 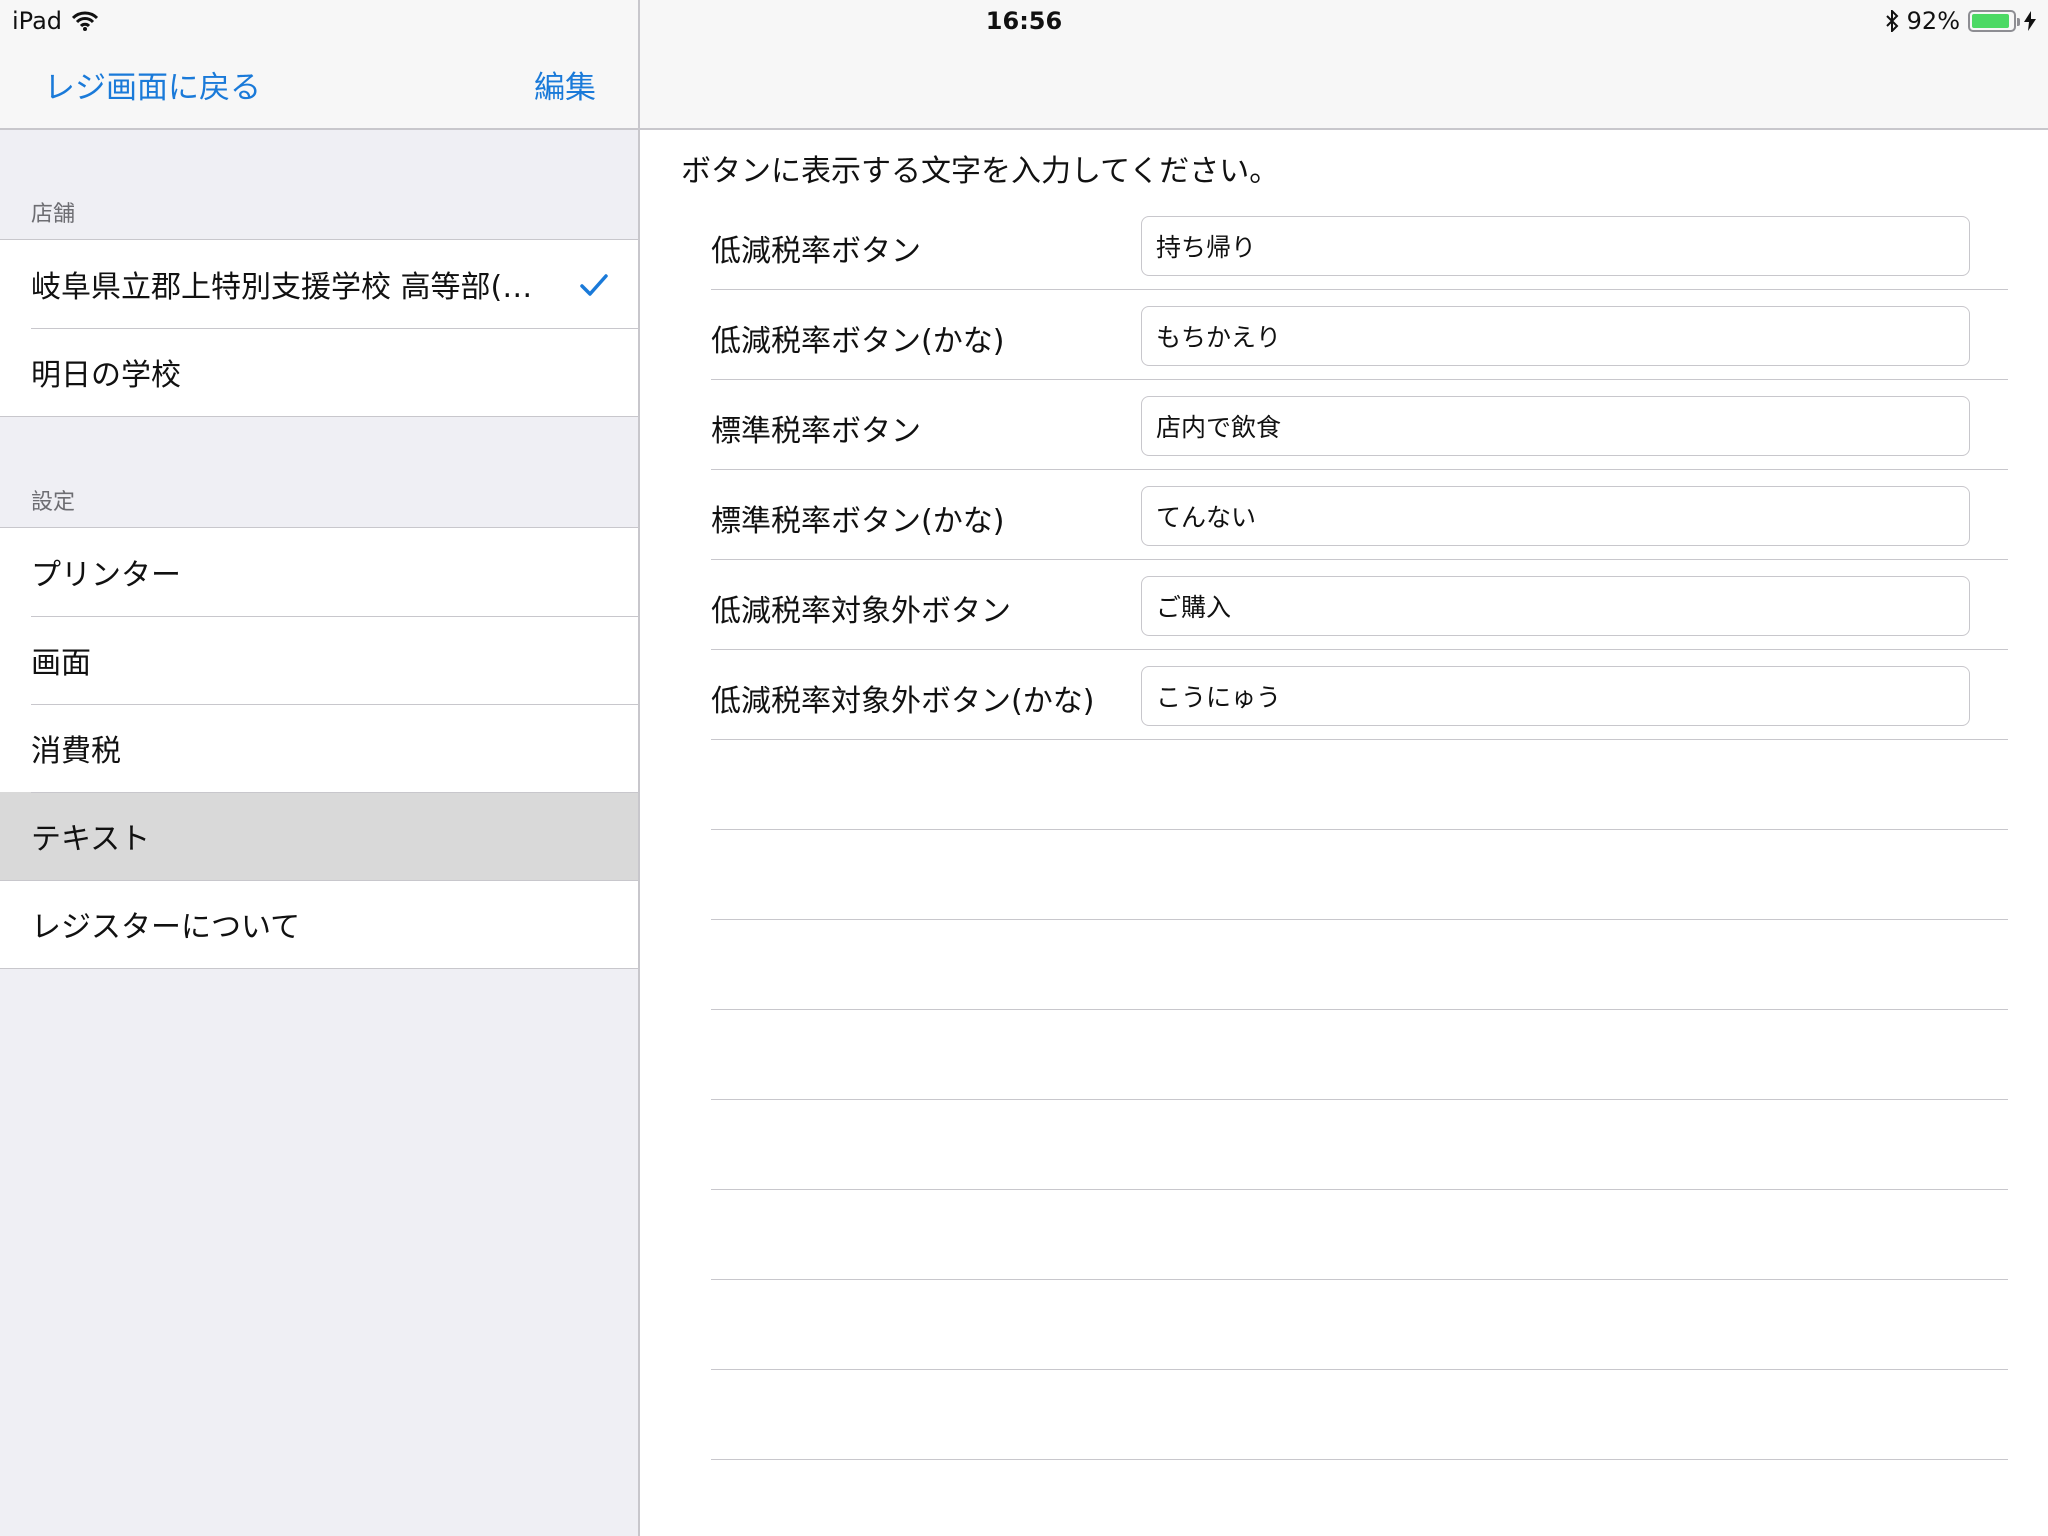 I want to click on sidebar-item-about-register: レジスターについて, so click(x=319, y=924).